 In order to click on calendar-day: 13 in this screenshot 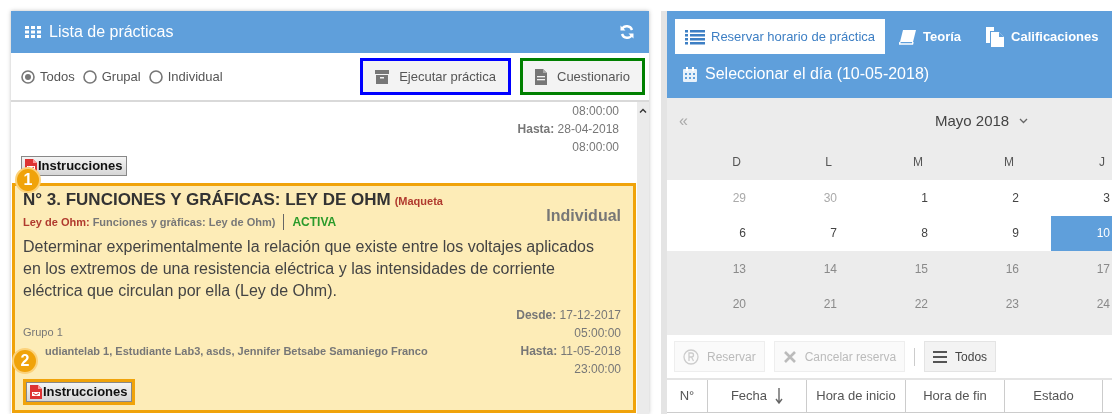, I will do `click(712, 269)`.